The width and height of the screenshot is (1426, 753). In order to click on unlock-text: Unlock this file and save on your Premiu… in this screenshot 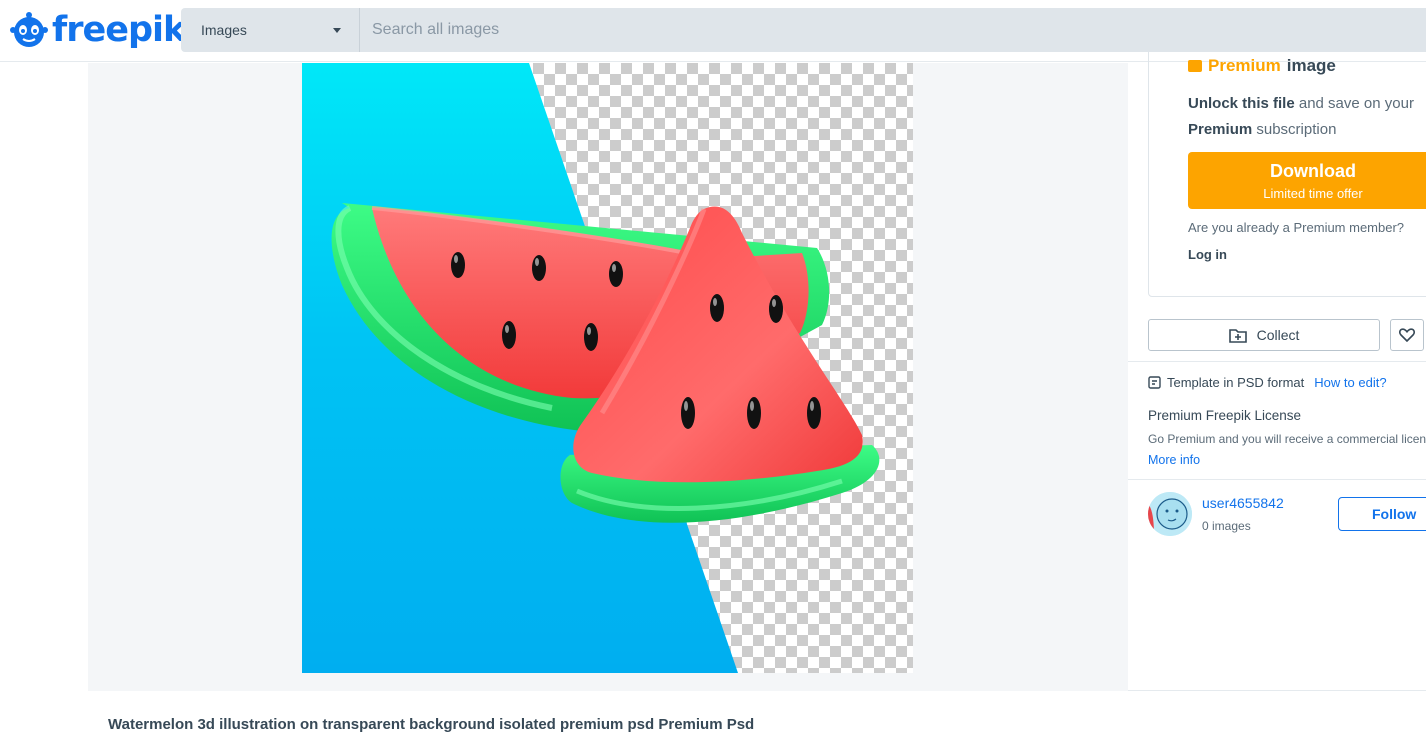, I will do `click(1307, 117)`.